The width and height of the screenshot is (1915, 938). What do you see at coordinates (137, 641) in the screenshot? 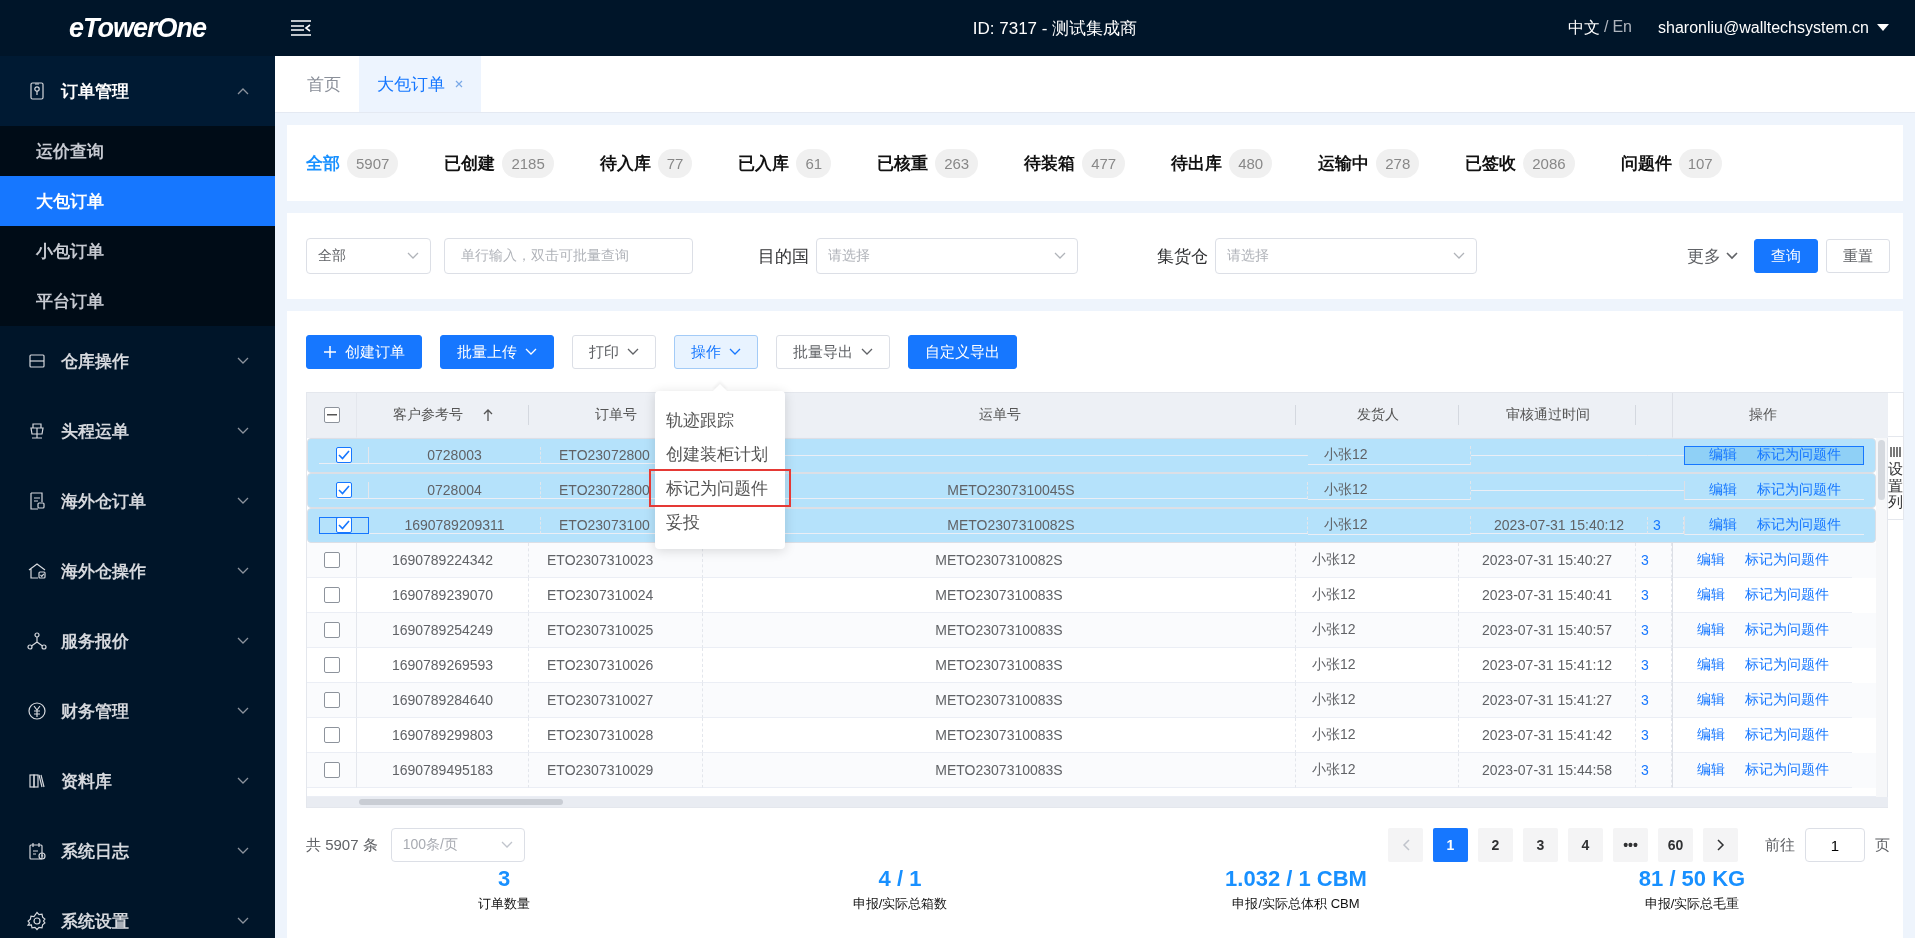
I see `sidebar-group: 服务报价` at bounding box center [137, 641].